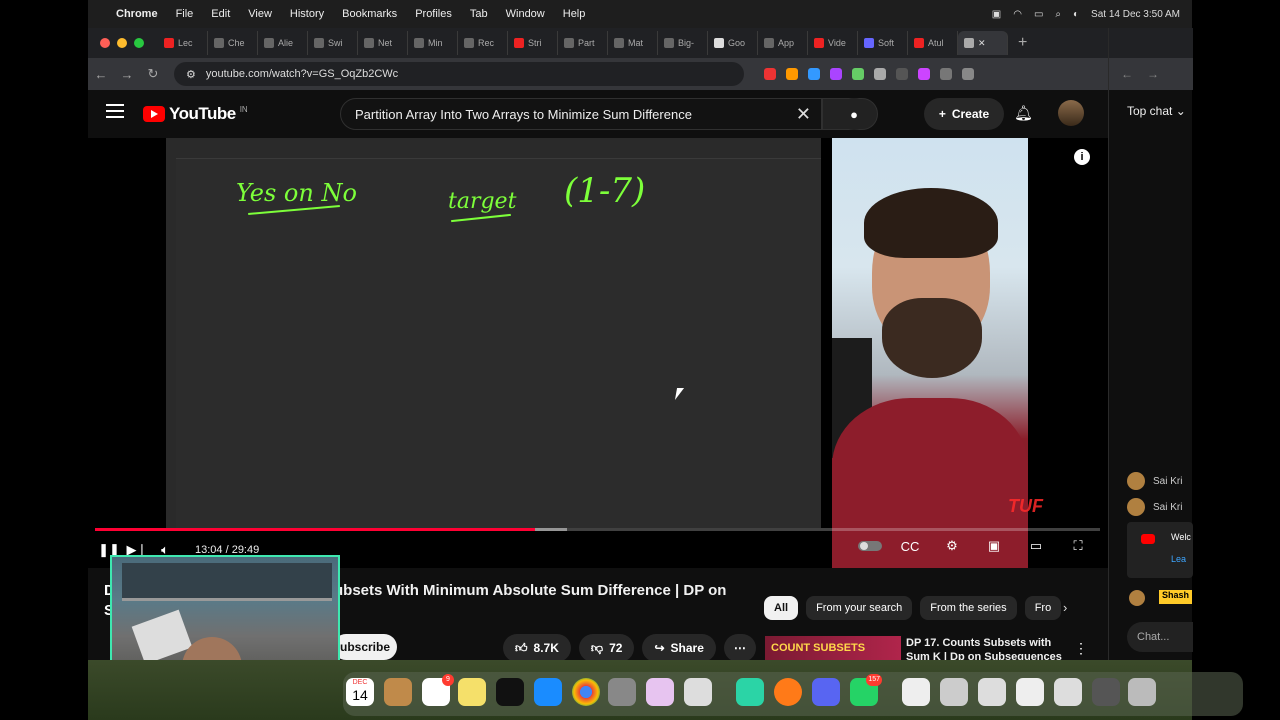 Image resolution: width=1280 pixels, height=720 pixels. What do you see at coordinates (586, 692) in the screenshot?
I see `chrome-icon` at bounding box center [586, 692].